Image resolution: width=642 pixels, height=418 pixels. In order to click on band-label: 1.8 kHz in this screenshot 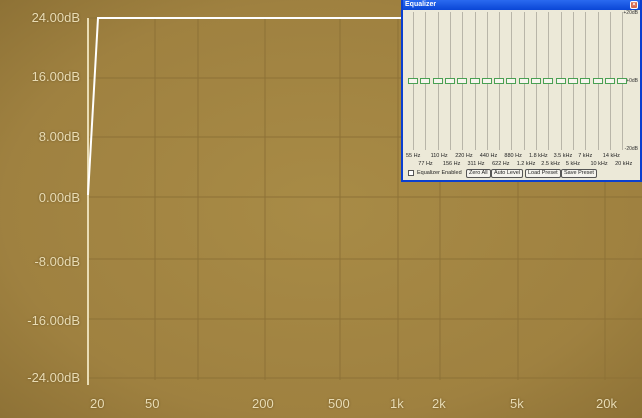, I will do `click(538, 156)`.